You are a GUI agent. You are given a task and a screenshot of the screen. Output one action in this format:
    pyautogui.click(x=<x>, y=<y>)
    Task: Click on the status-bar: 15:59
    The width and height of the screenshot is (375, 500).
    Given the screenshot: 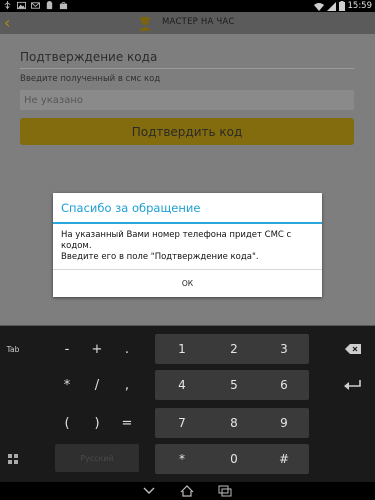 What is the action you would take?
    pyautogui.click(x=187, y=6)
    